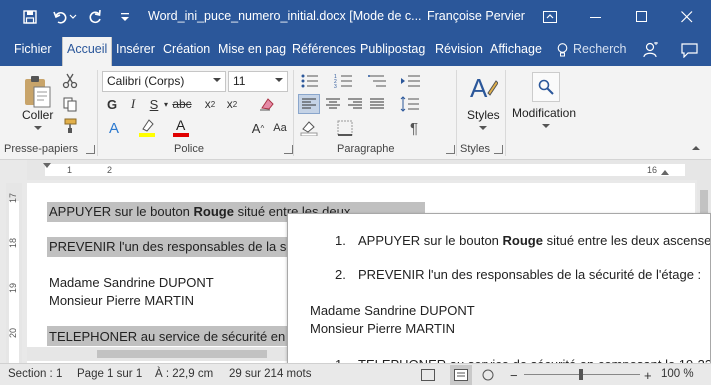  I want to click on tab-mise-en-page: Mise en pag, so click(252, 49).